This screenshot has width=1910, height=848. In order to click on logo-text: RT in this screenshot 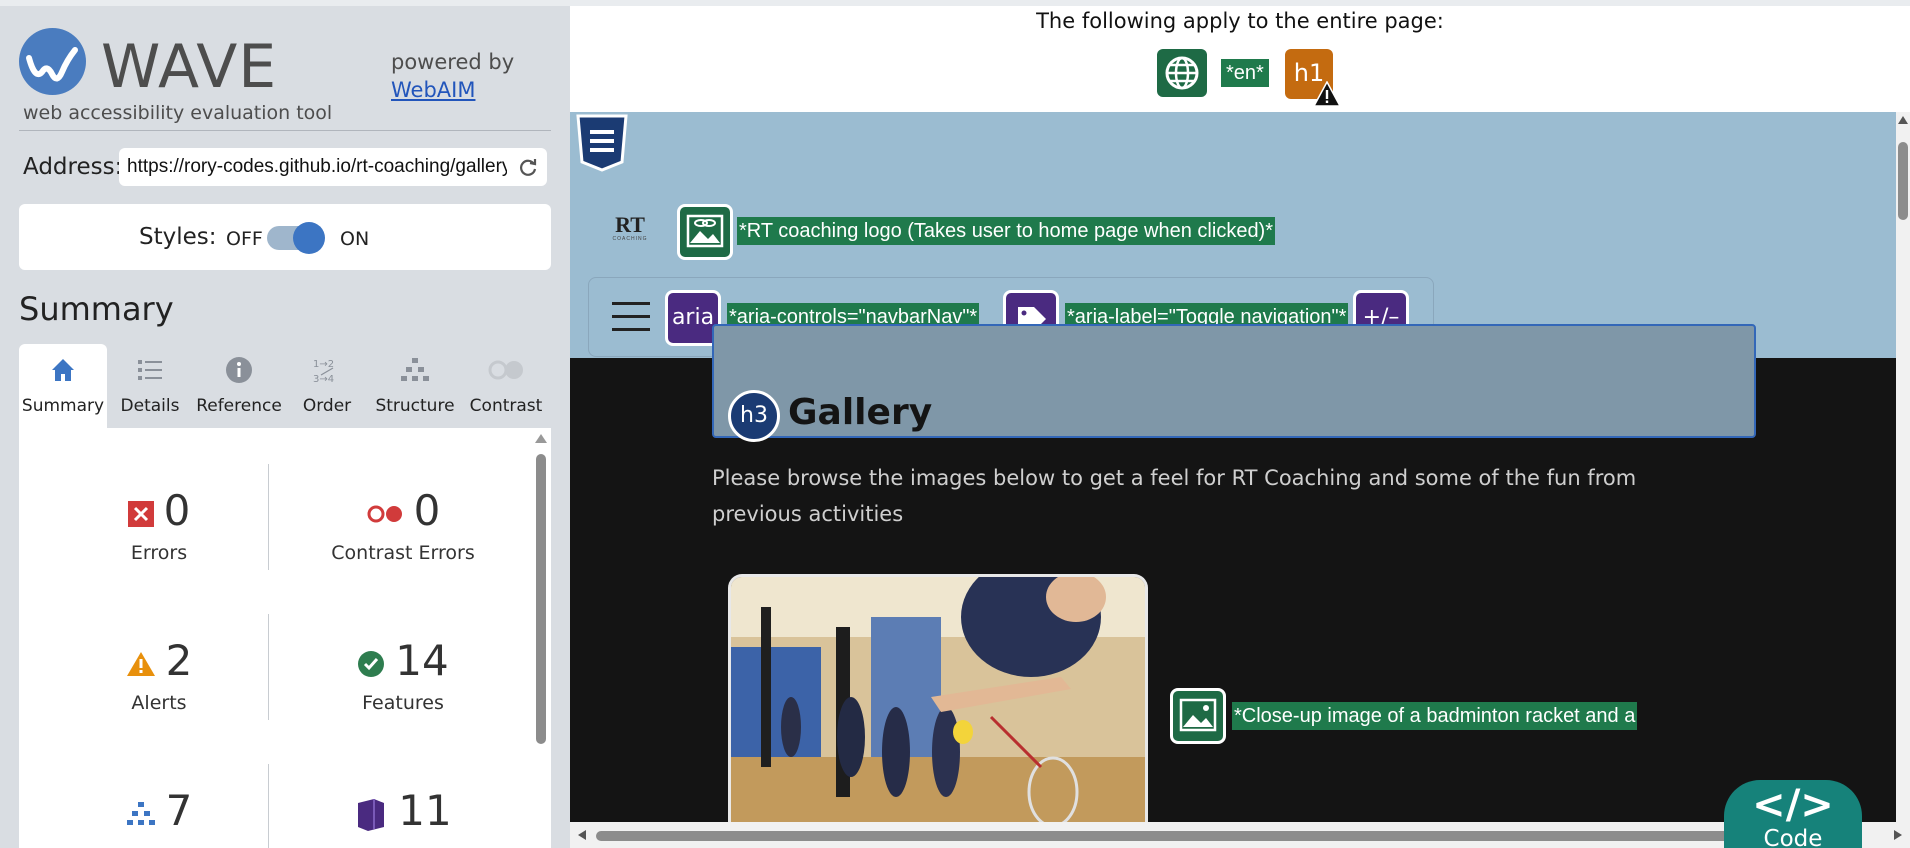, I will do `click(630, 224)`.